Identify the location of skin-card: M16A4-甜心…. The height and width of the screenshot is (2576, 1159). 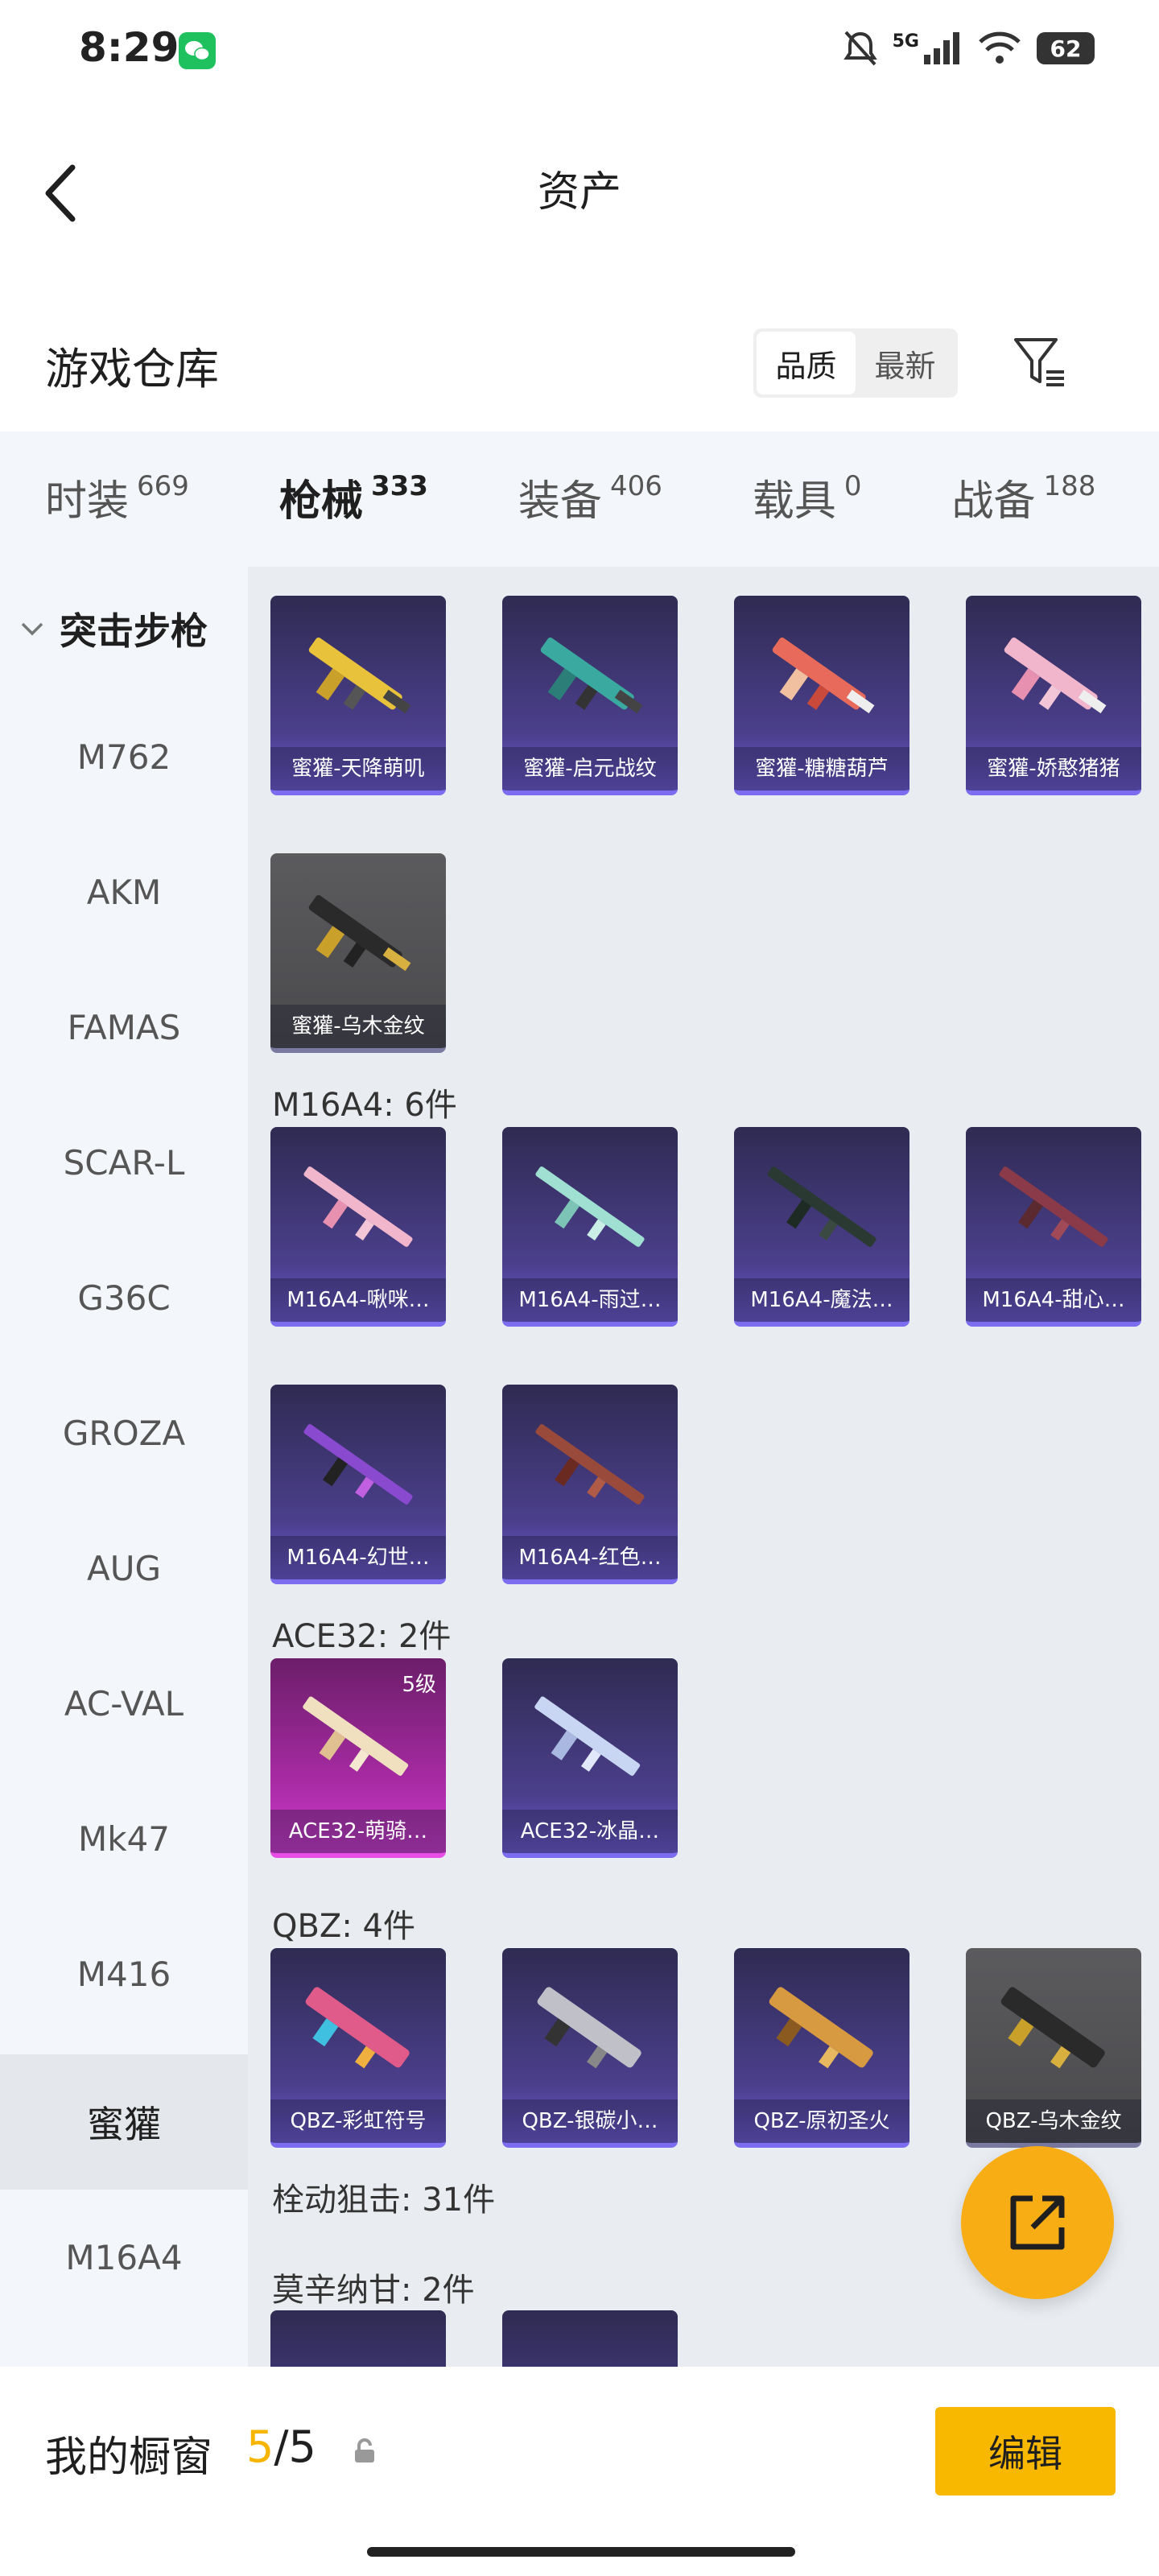
(1053, 1227).